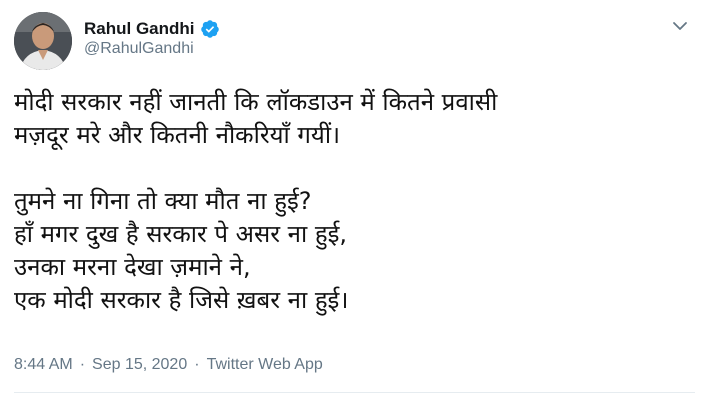  I want to click on chevron-down-icon, so click(680, 26).